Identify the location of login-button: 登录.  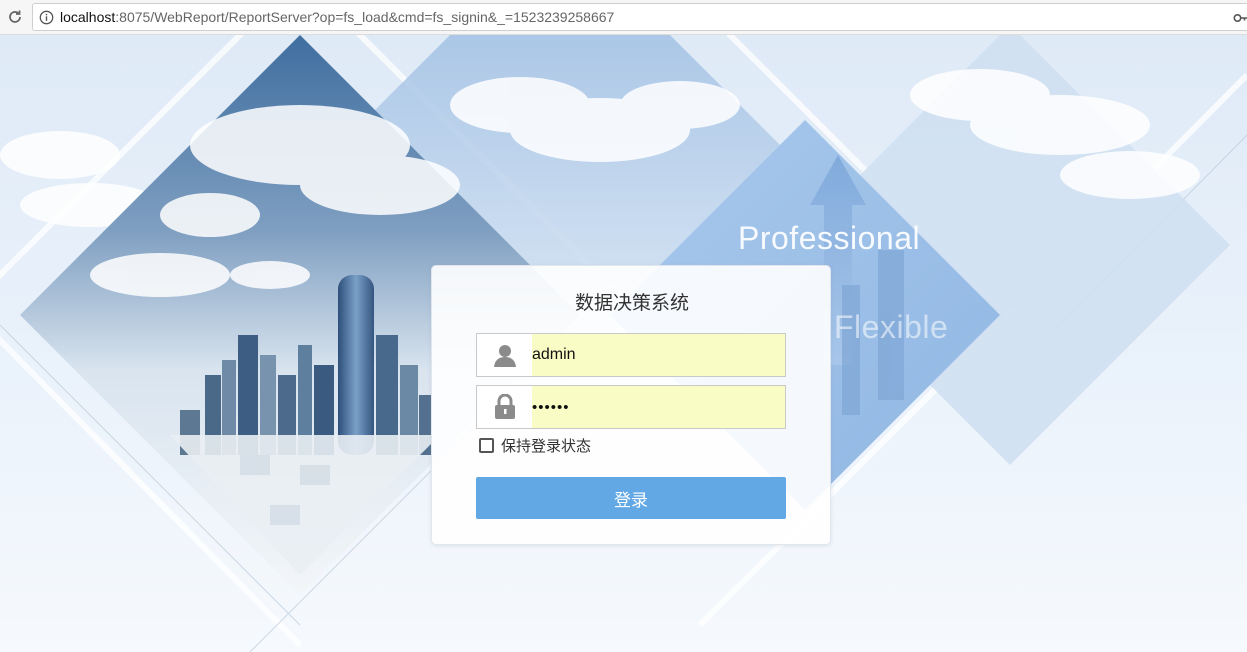
(631, 498).